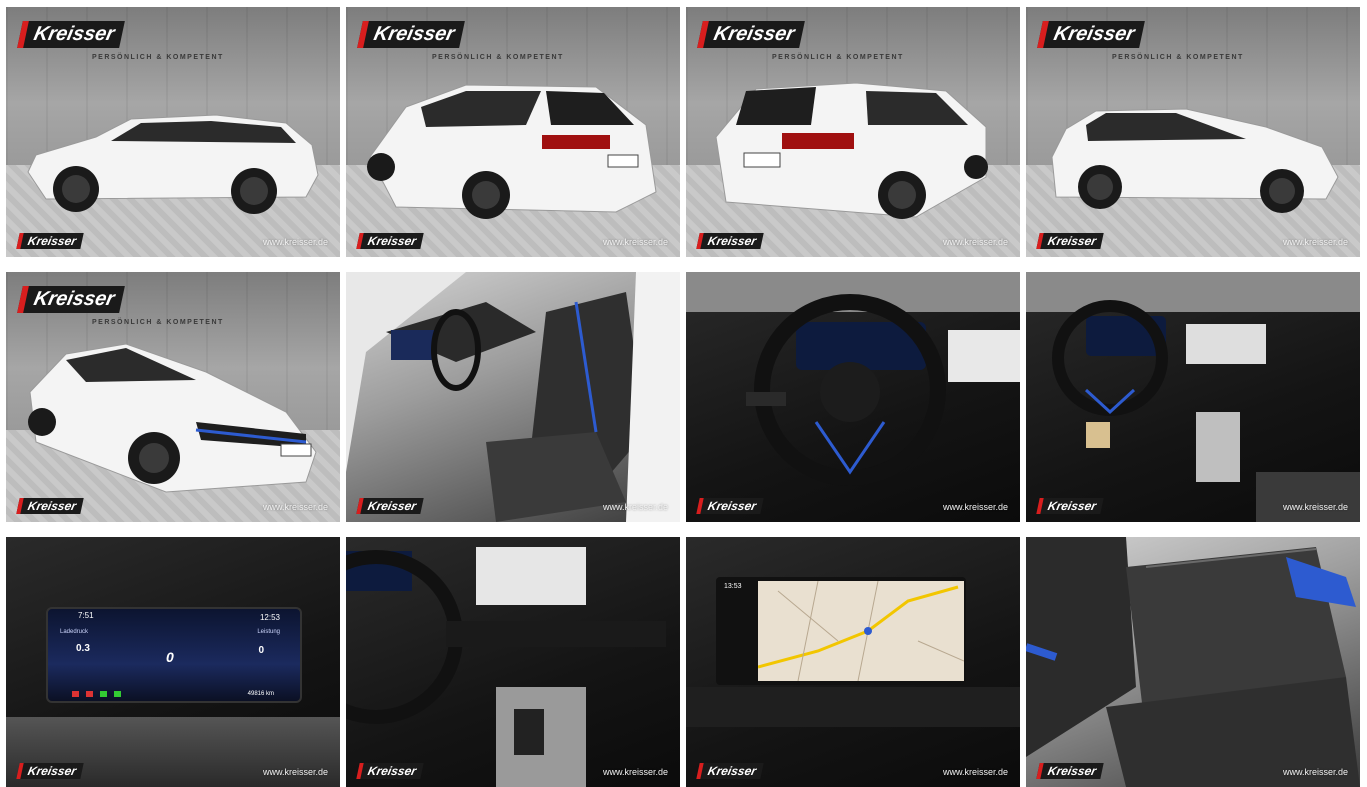 The height and width of the screenshot is (787, 1367). I want to click on cluster-speed: 0, so click(170, 657).